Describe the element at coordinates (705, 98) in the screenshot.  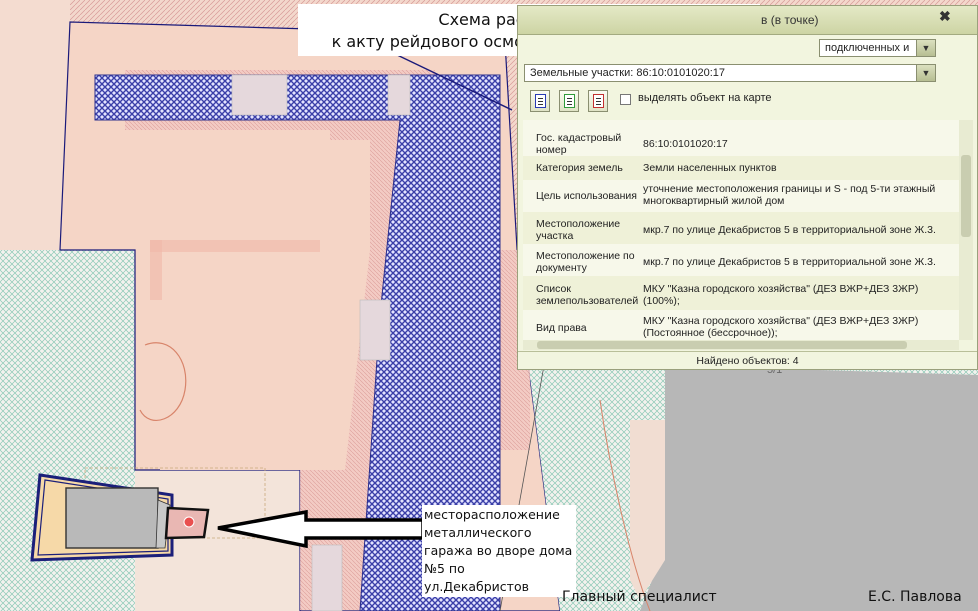
I see `highlight-label: выделять объект на карте` at that location.